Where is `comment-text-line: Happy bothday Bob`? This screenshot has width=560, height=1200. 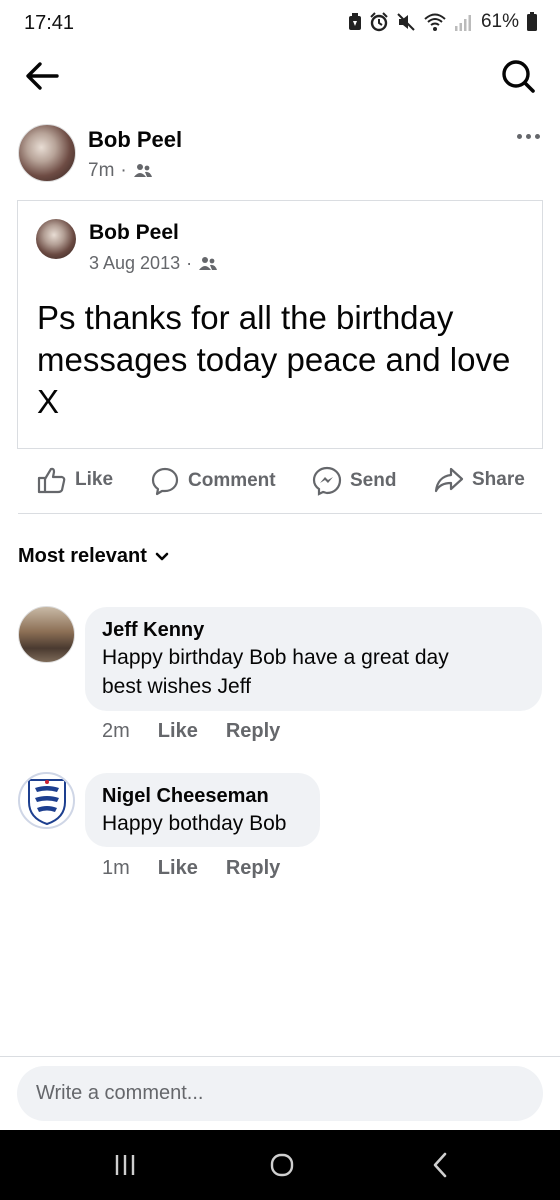
comment-text-line: Happy bothday Bob is located at coordinates (194, 823).